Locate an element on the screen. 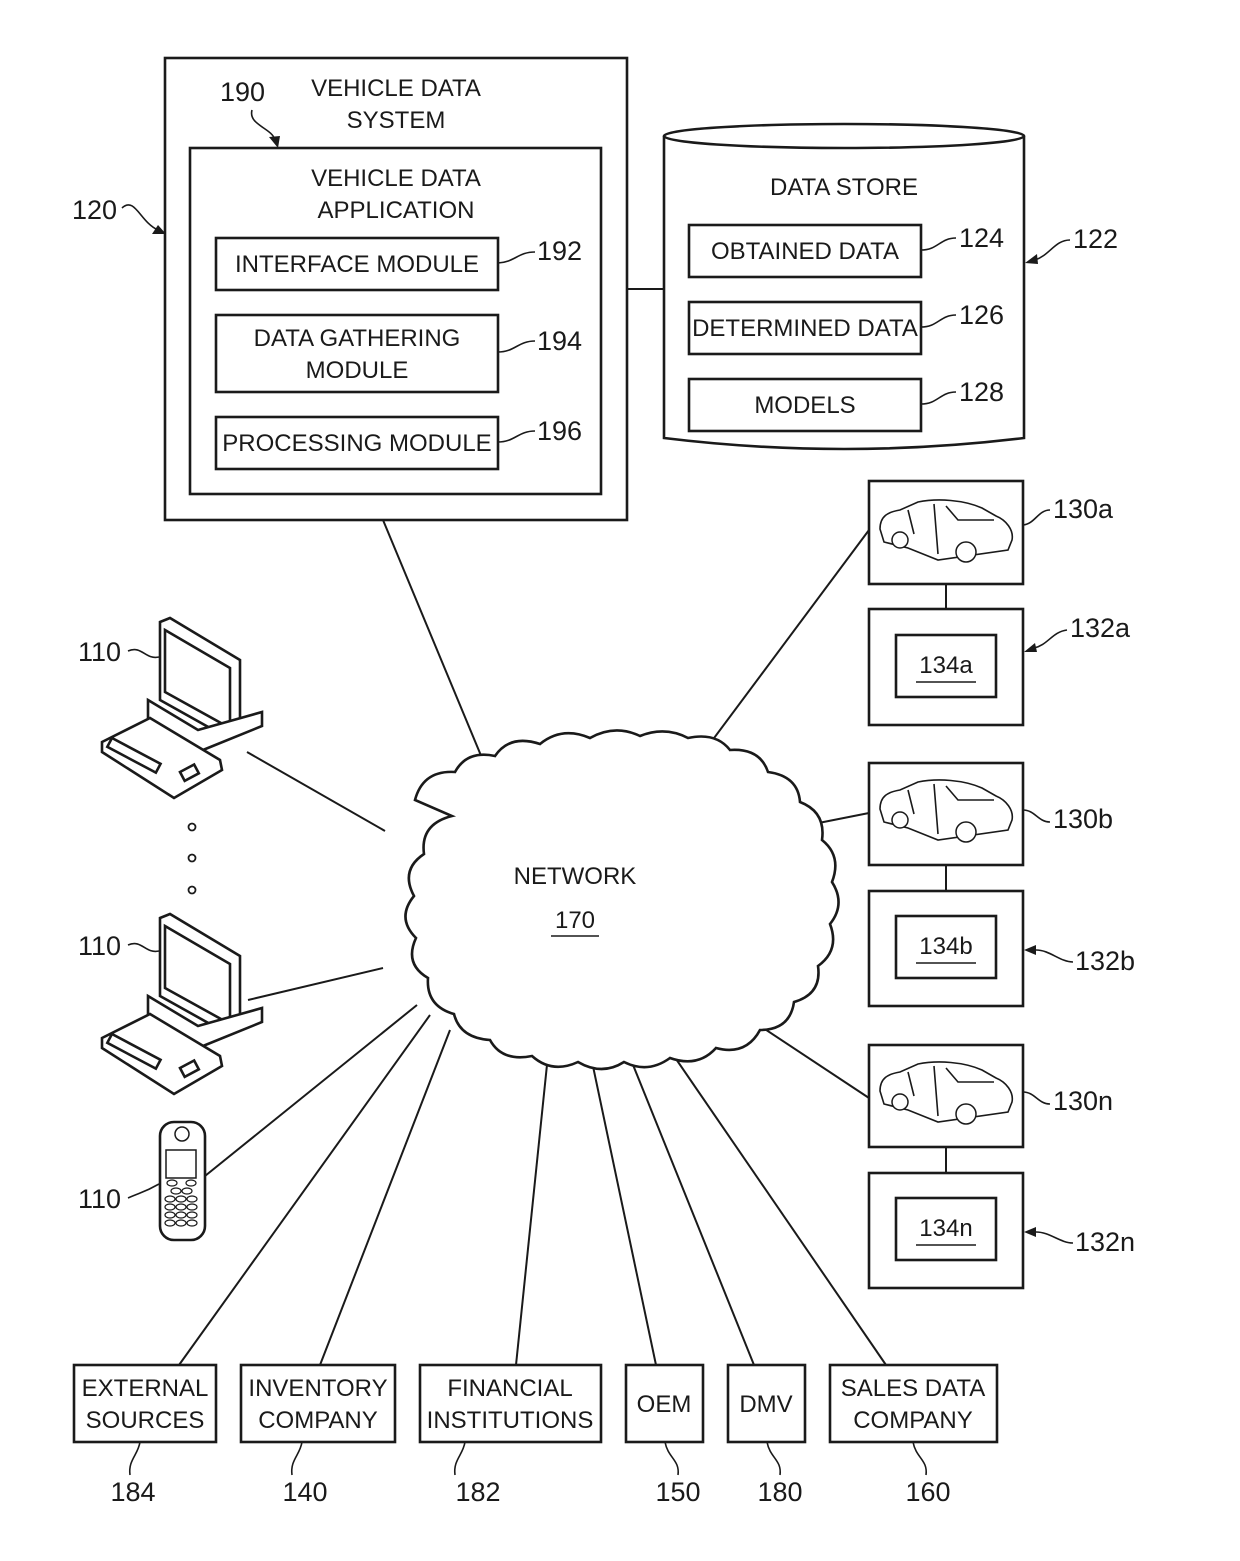  ref-label-196: 196 is located at coordinates (559, 431).